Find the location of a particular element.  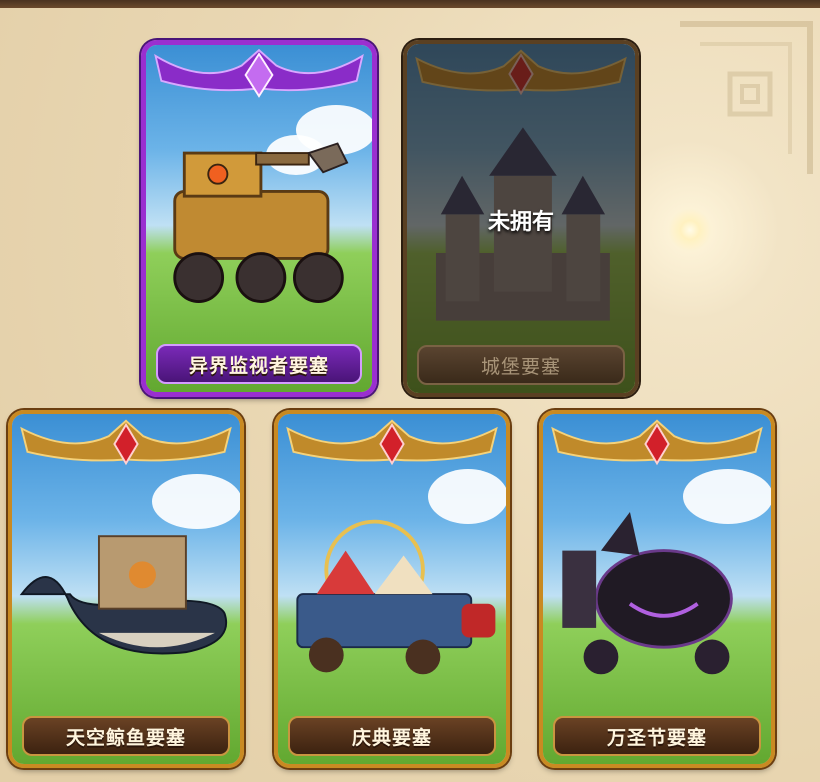

corner-ornament is located at coordinates (746, 97).